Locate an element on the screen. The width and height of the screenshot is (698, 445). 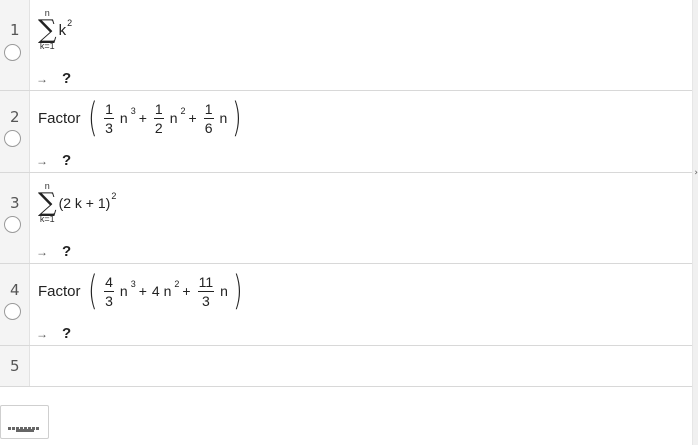
fraction: 12 is located at coordinates (158, 118).